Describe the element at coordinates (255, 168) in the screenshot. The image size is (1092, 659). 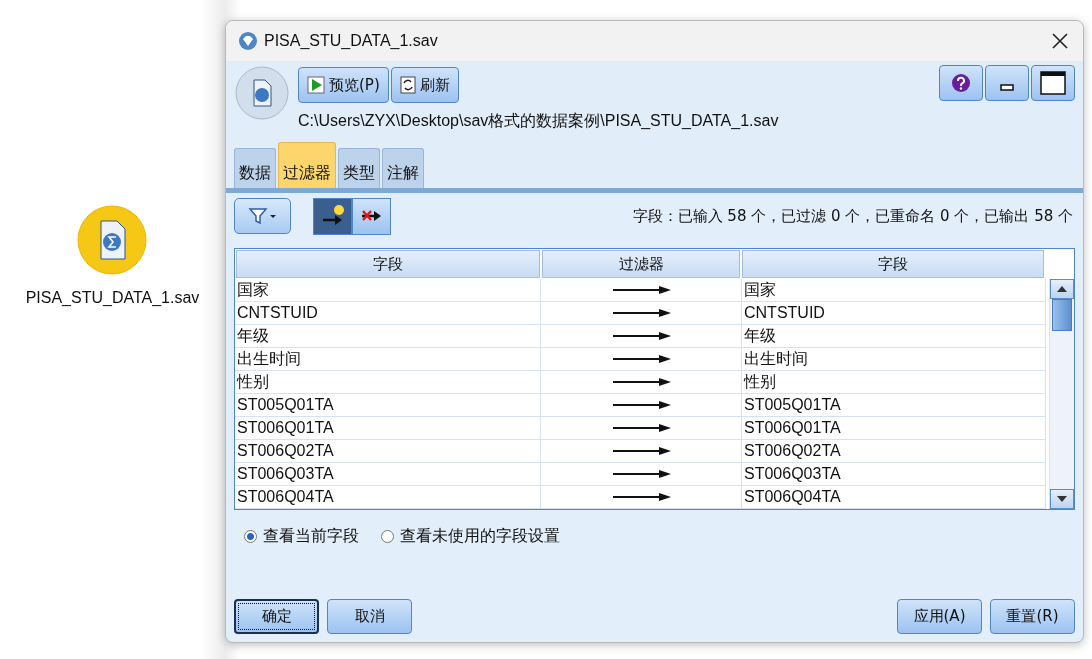
I see `tab: 数据` at that location.